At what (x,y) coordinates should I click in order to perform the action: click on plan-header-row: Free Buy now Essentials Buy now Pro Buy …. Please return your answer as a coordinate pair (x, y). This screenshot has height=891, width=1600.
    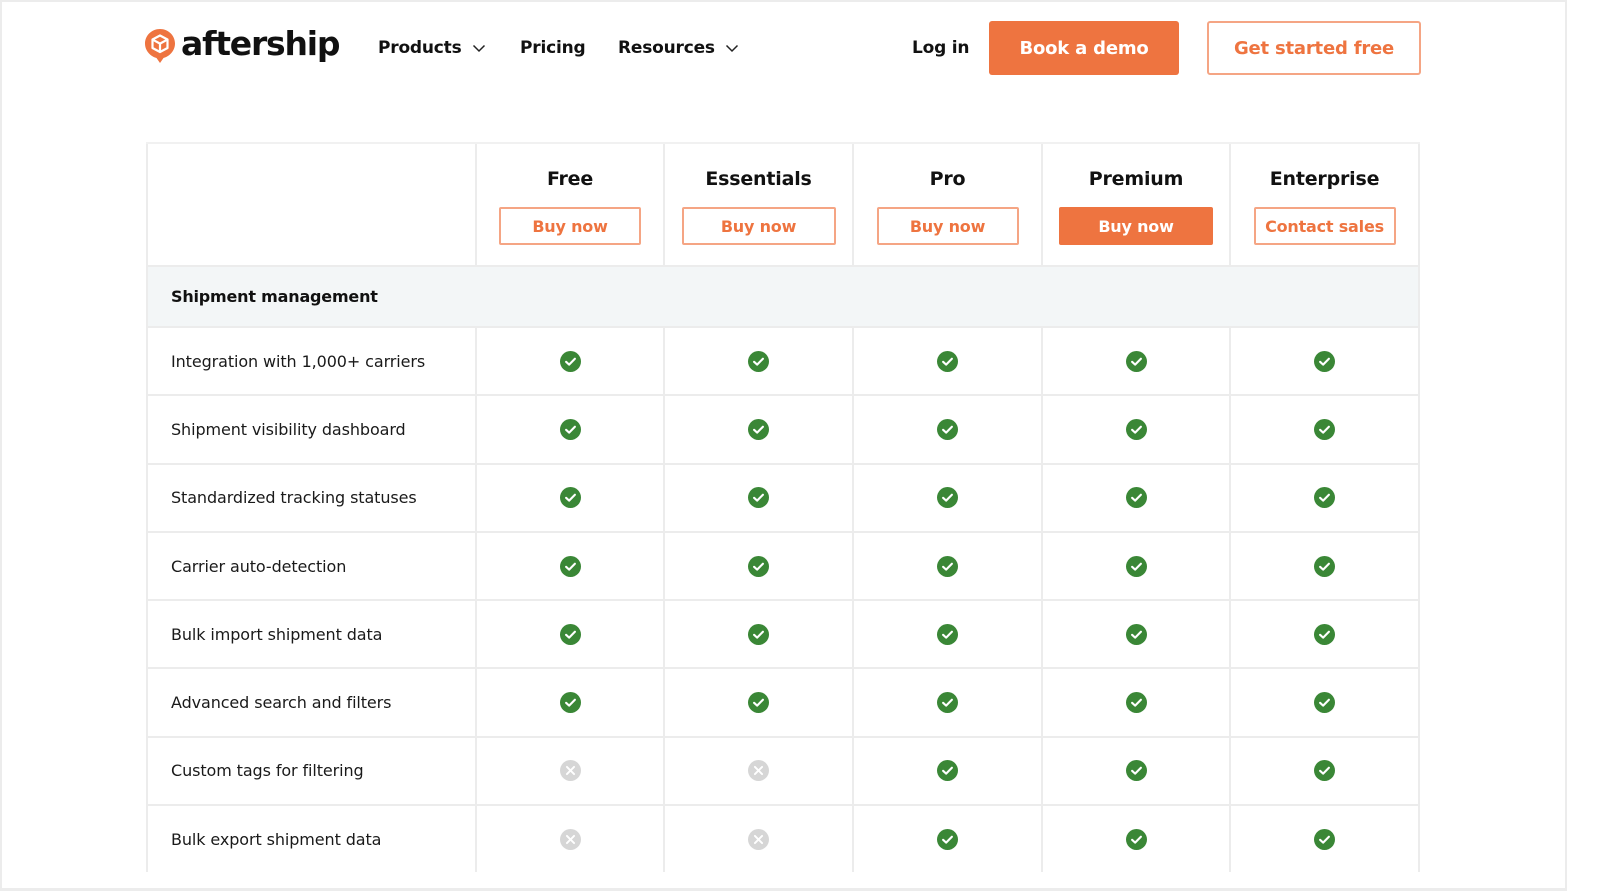
    Looking at the image, I should click on (783, 204).